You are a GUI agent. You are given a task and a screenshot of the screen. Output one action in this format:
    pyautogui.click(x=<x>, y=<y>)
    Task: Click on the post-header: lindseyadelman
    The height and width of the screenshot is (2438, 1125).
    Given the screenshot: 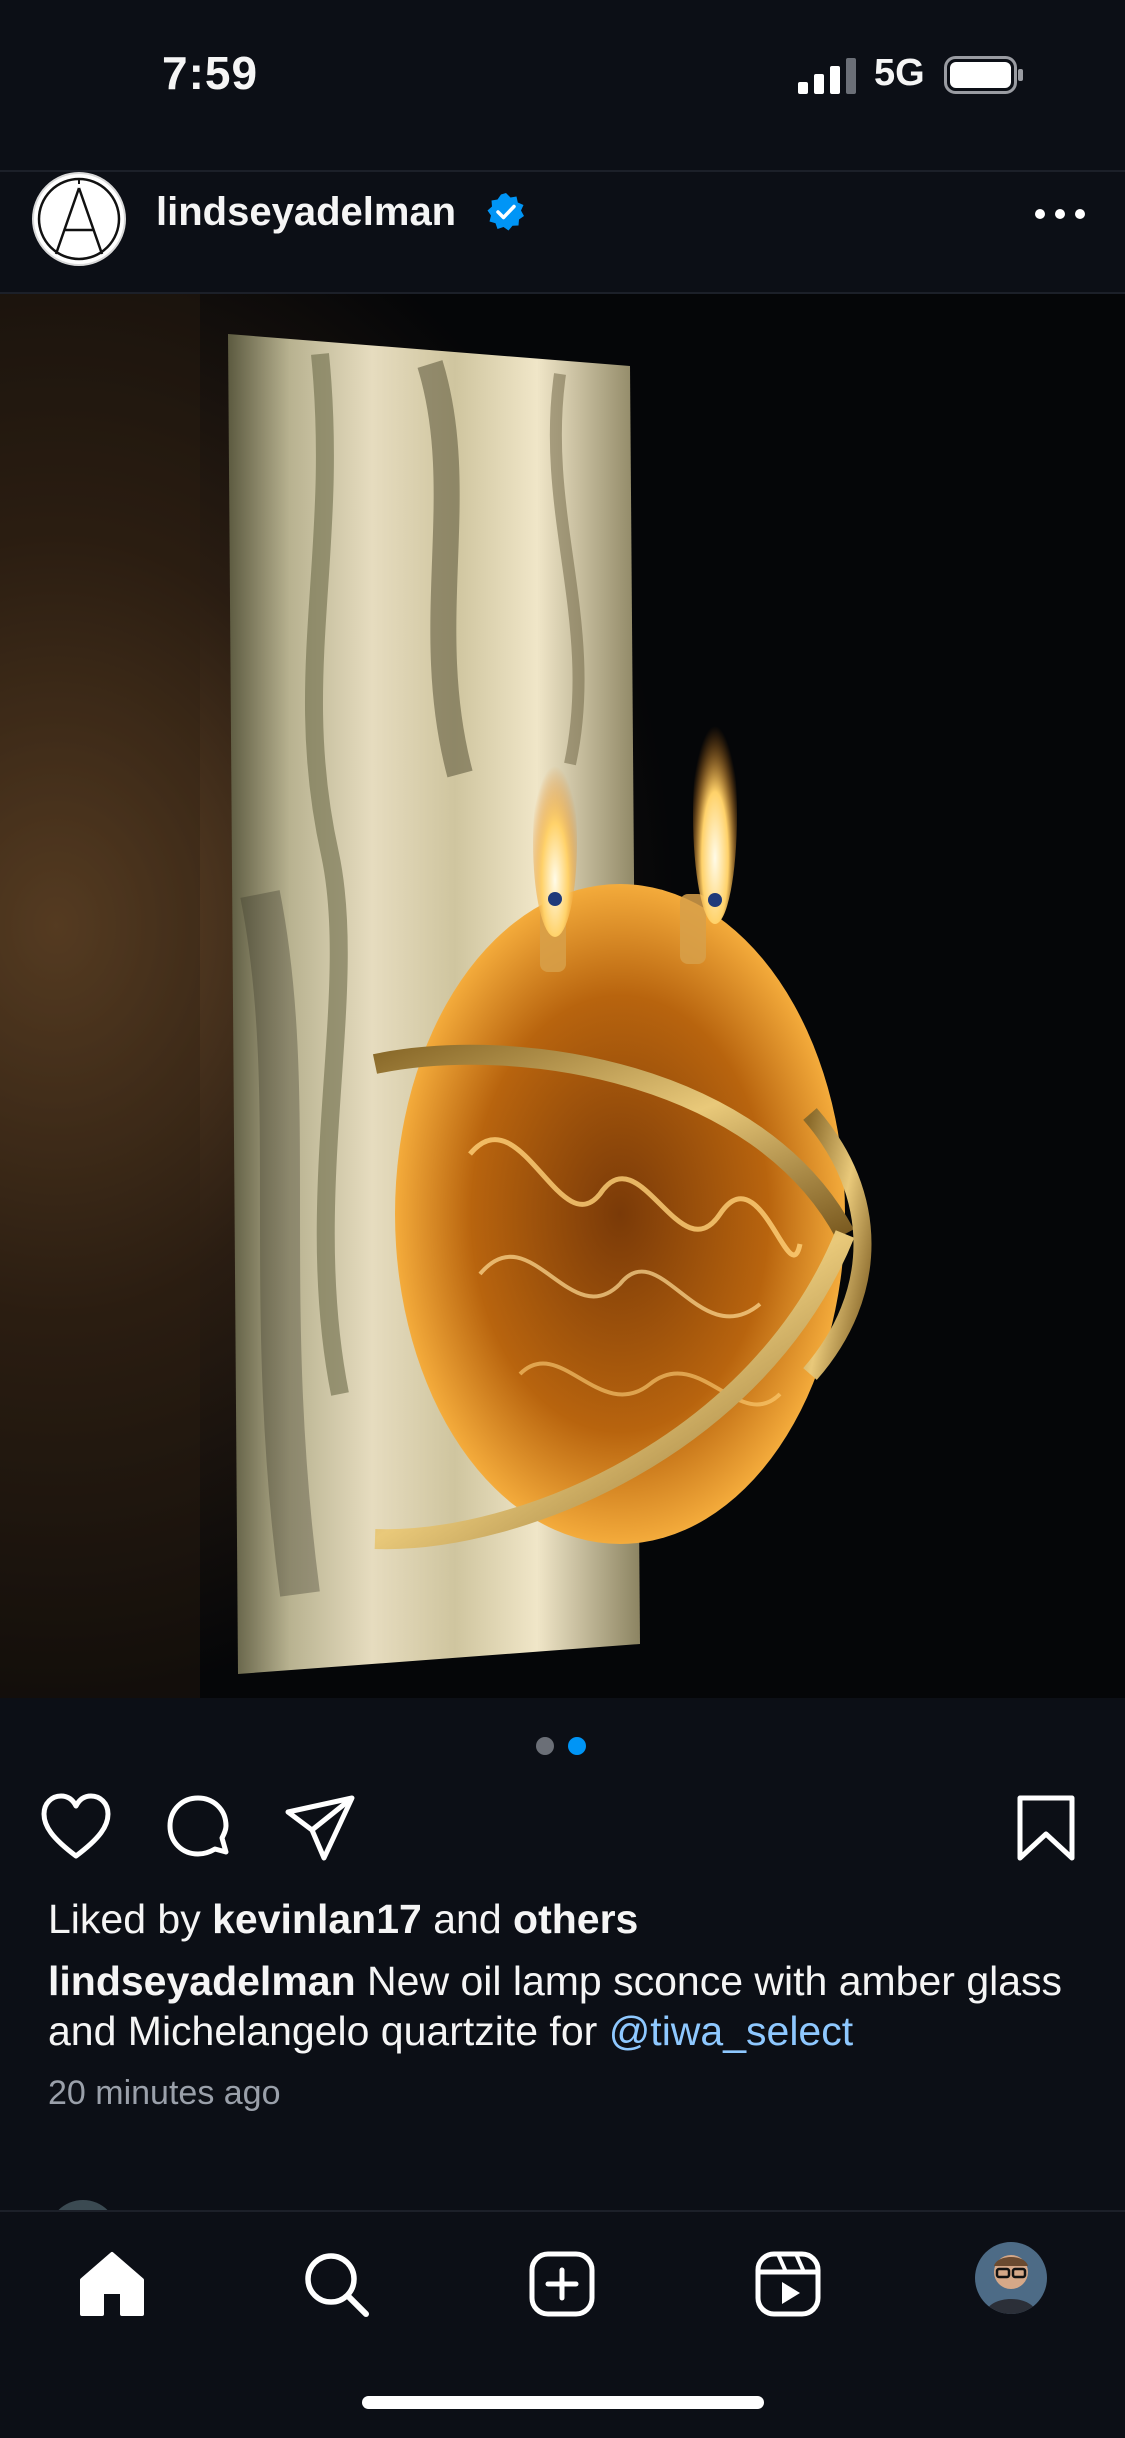 What is the action you would take?
    pyautogui.click(x=562, y=232)
    